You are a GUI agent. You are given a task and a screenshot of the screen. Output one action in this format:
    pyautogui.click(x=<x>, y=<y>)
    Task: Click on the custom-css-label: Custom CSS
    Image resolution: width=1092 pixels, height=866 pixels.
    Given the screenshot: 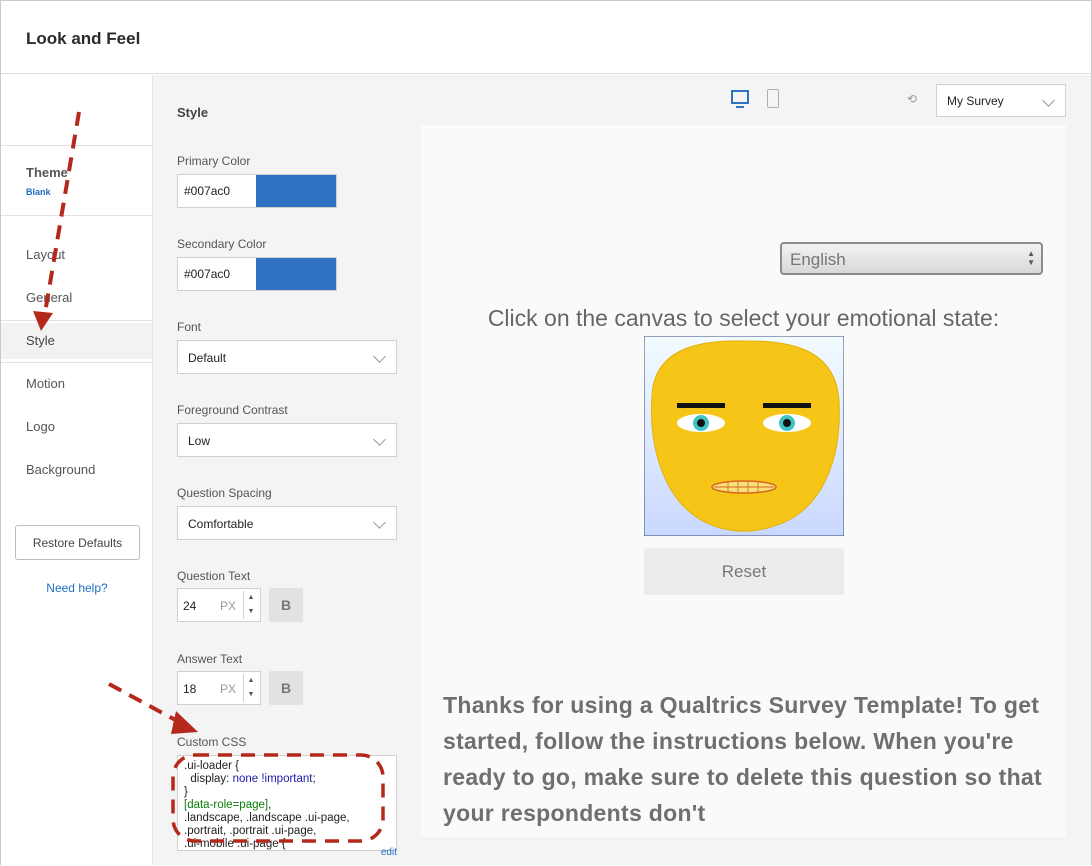 What is the action you would take?
    pyautogui.click(x=212, y=742)
    